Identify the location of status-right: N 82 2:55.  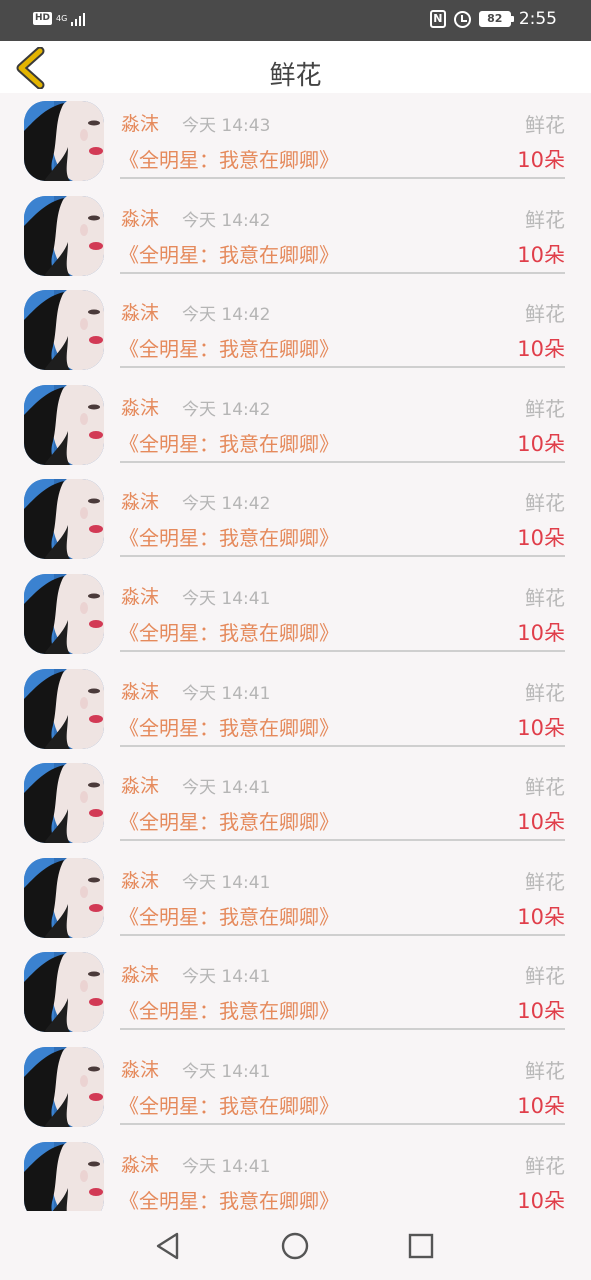
(493, 19).